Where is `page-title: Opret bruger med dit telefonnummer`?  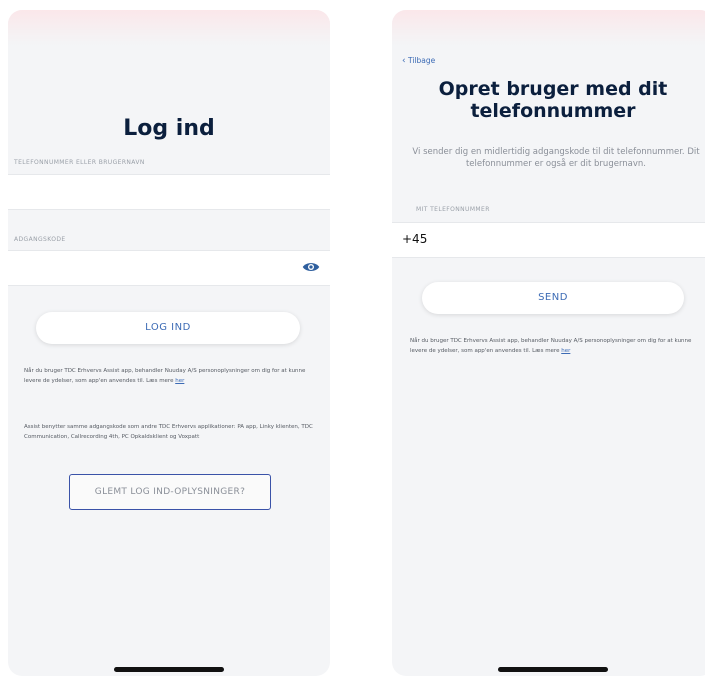
page-title: Opret bruger med dit telefonnummer is located at coordinates (553, 100).